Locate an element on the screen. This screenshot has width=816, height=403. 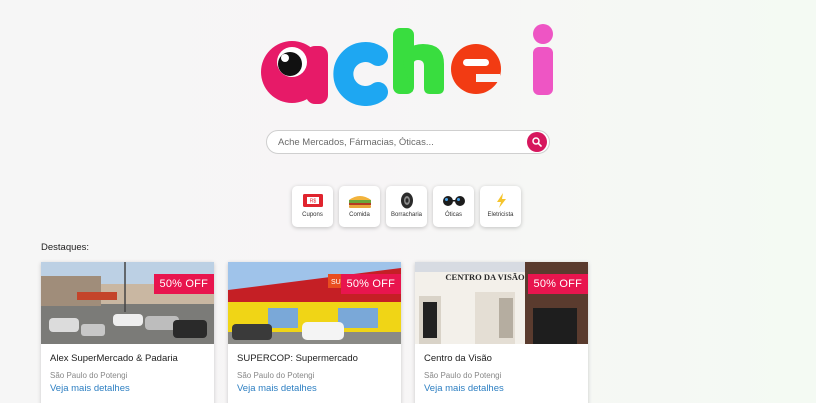
store-name: Alex SuperMercado & Padaria is located at coordinates (114, 358).